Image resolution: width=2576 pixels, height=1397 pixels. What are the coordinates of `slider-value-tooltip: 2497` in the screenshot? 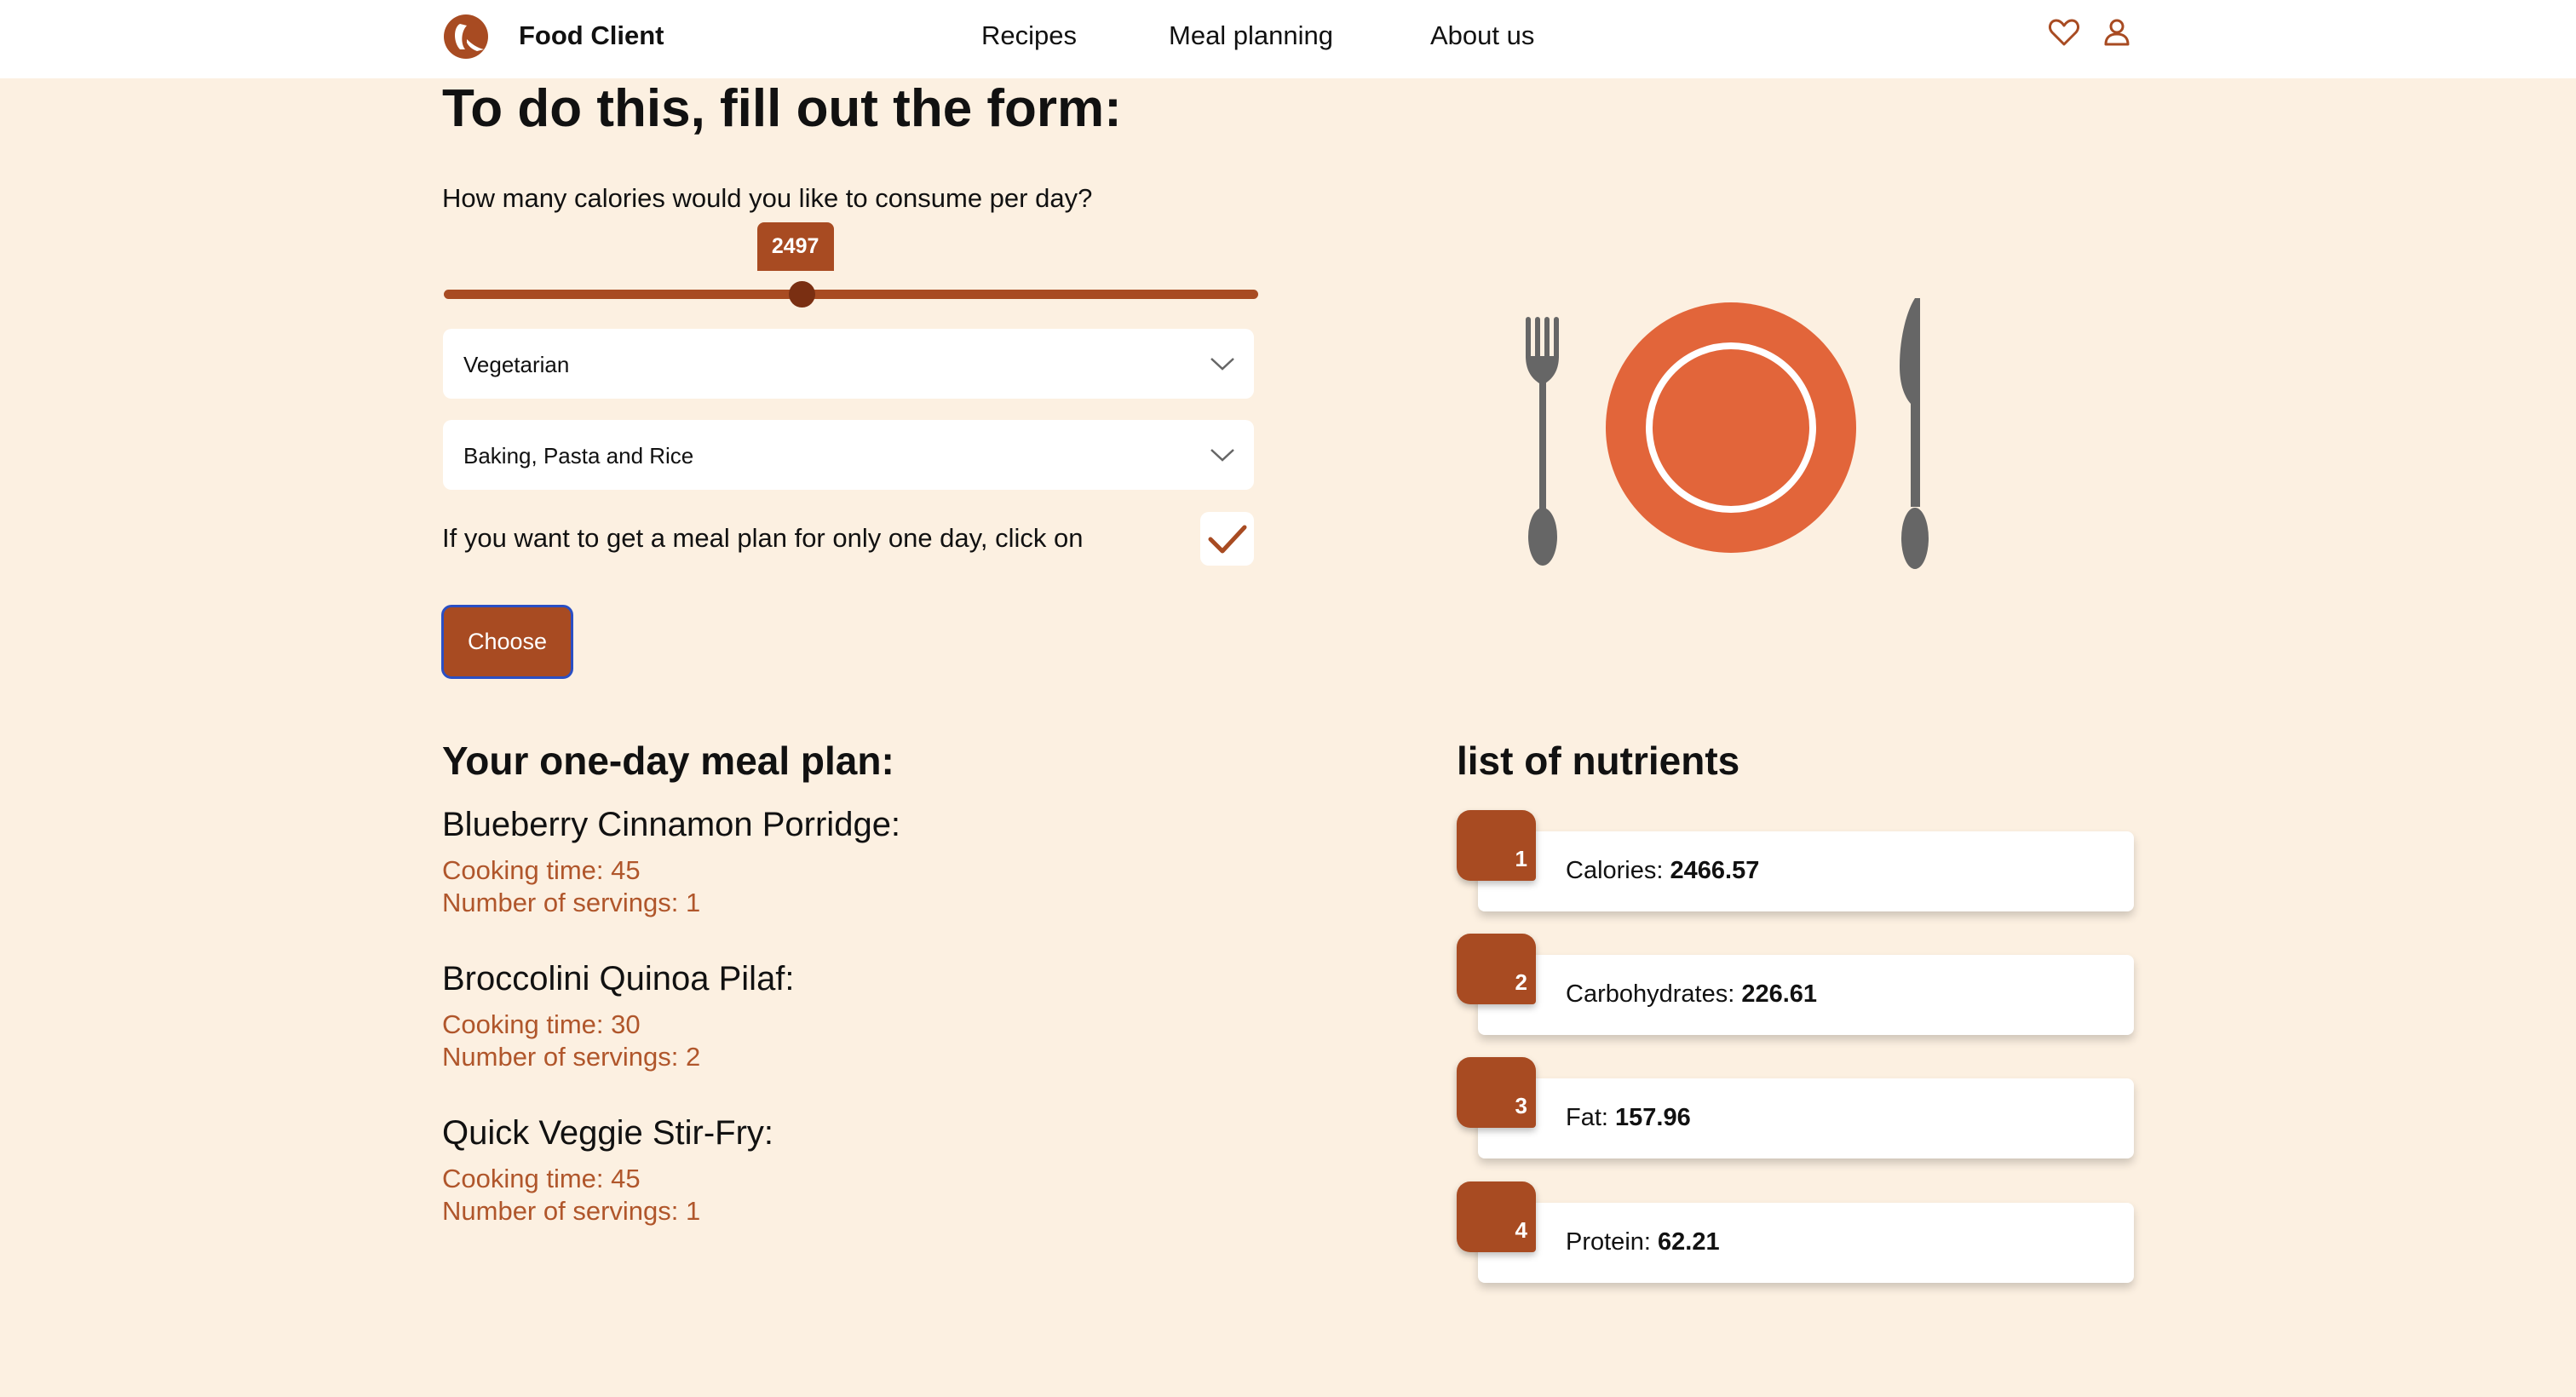 It's located at (795, 247).